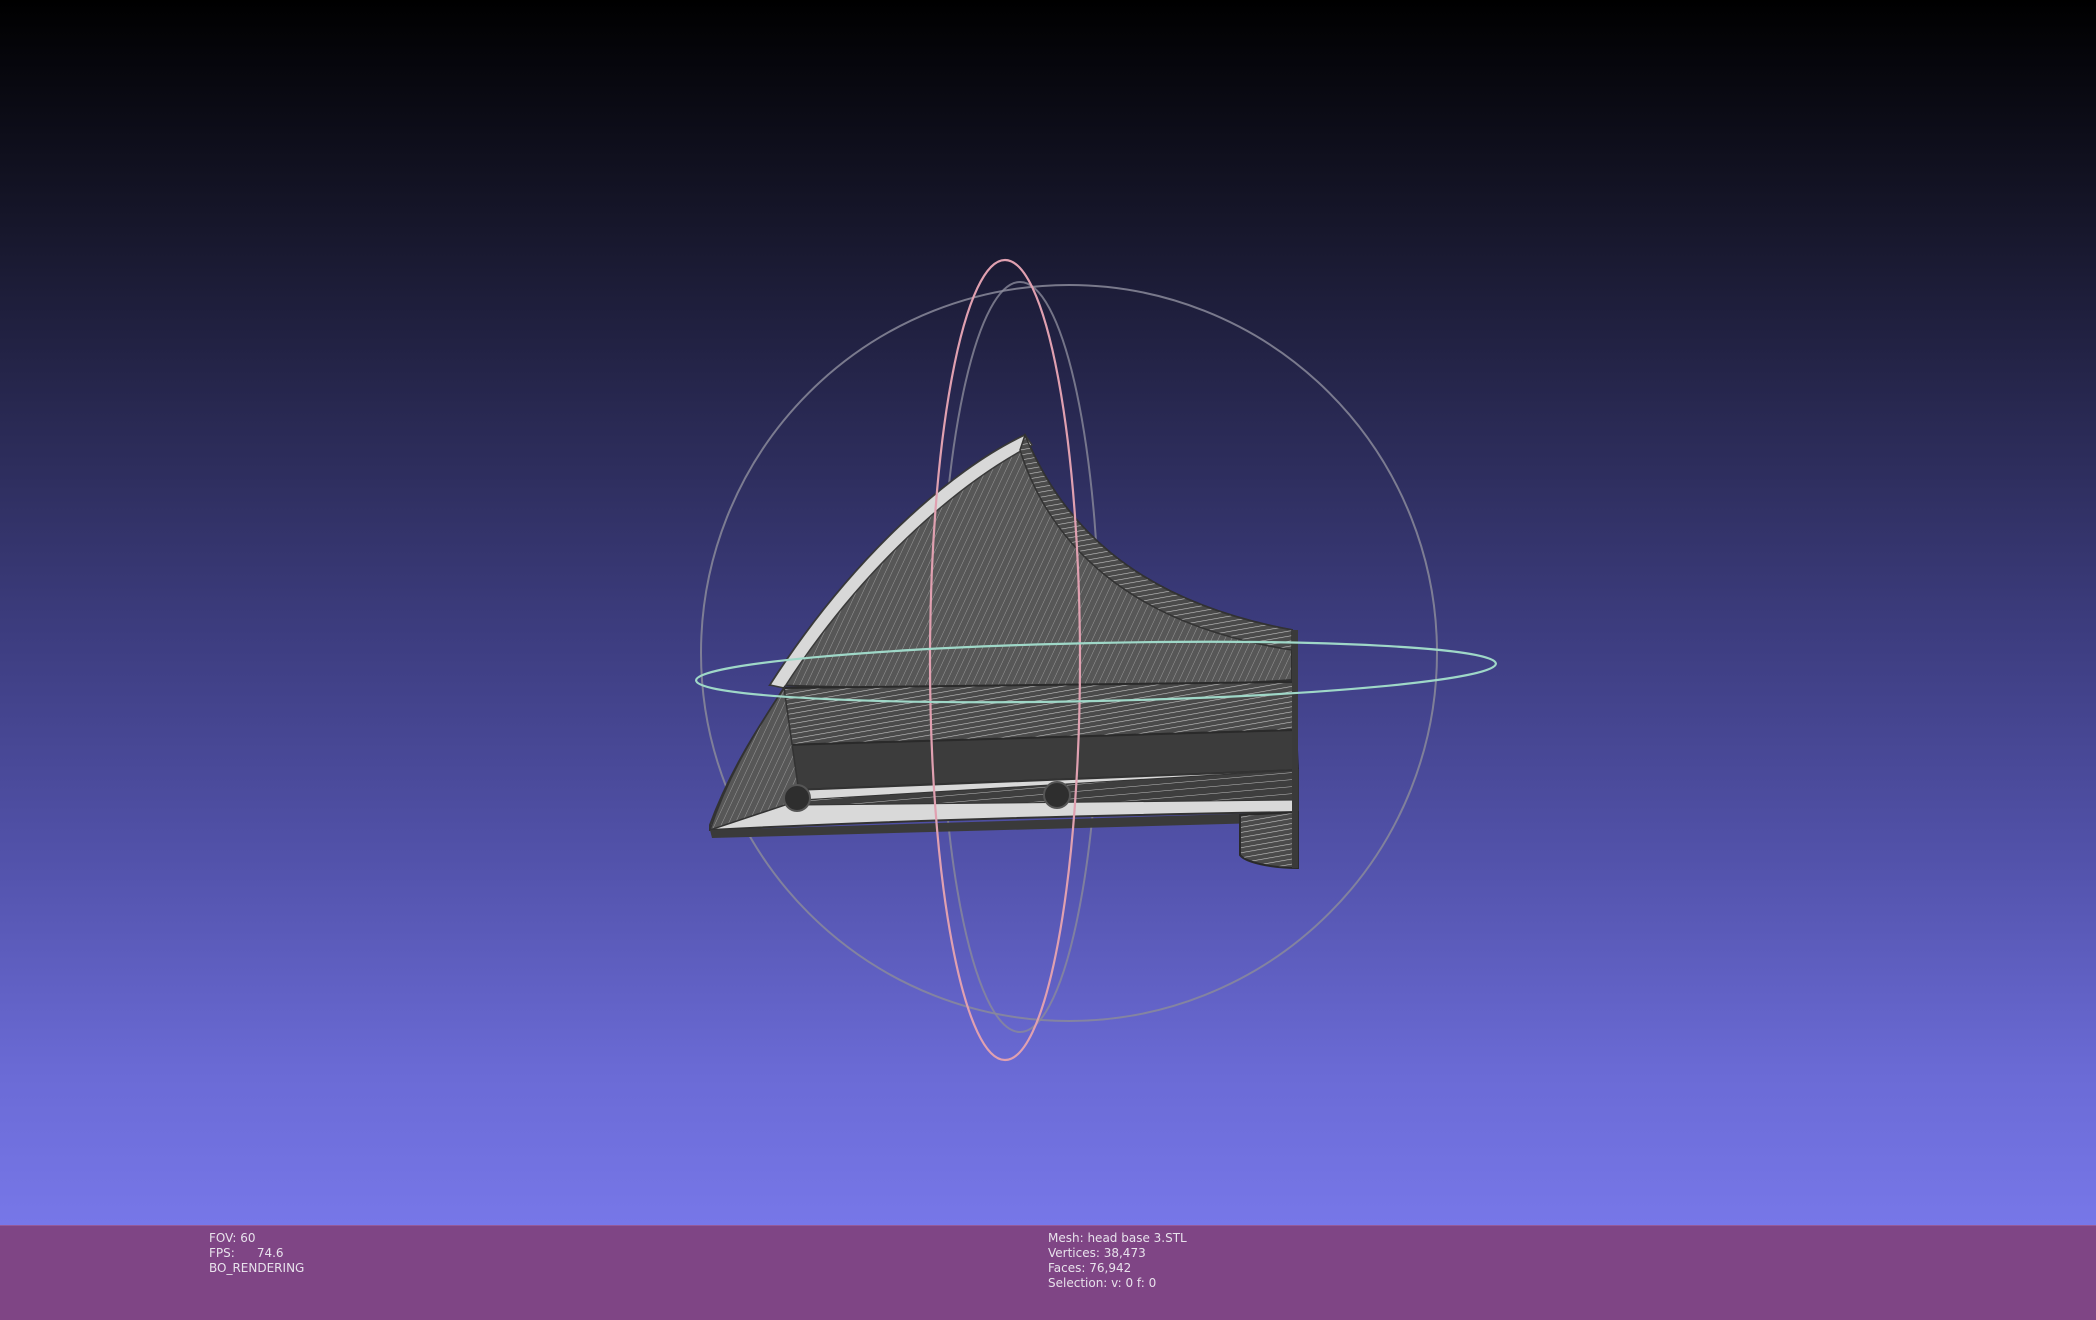 The height and width of the screenshot is (1320, 2096). I want to click on mesh-hole-right, so click(1057, 795).